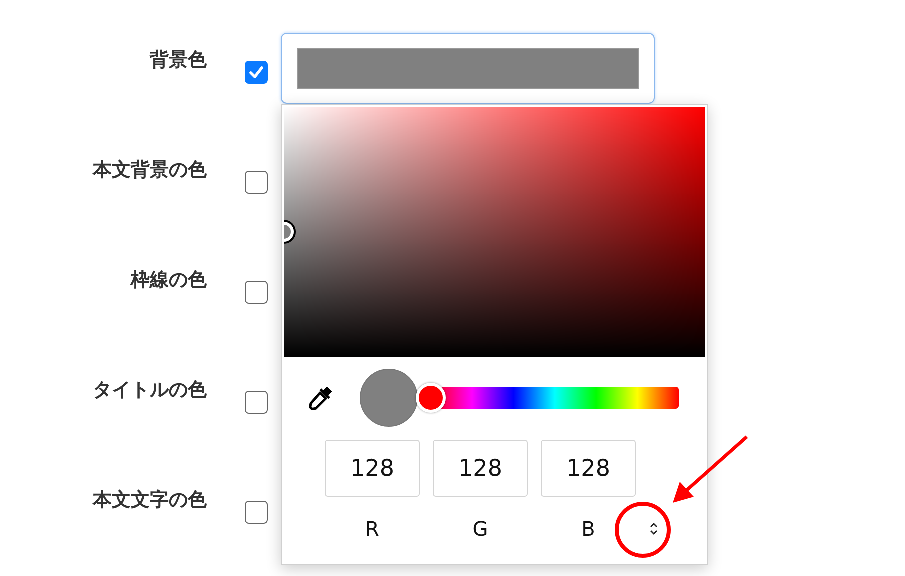 This screenshot has width=905, height=576. I want to click on check-icon, so click(256, 72).